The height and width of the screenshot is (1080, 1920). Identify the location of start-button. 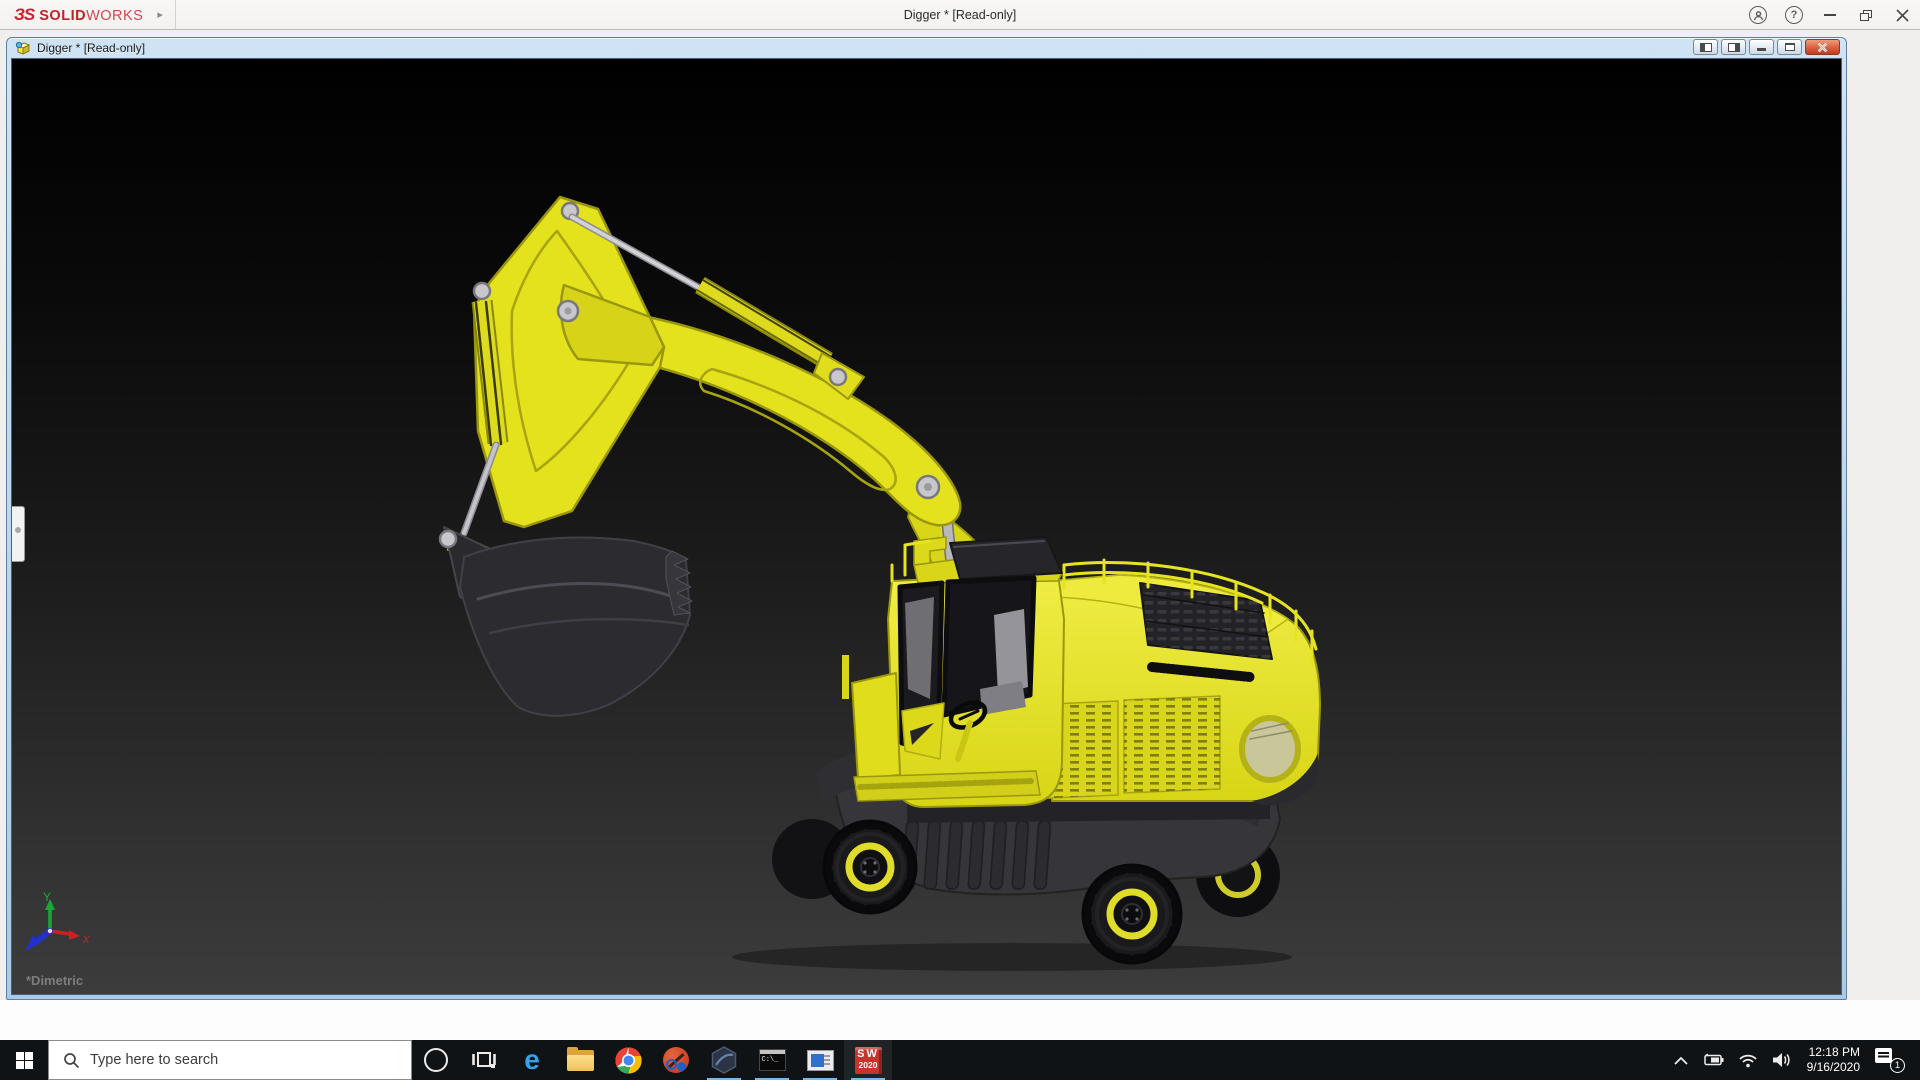
(24, 1060).